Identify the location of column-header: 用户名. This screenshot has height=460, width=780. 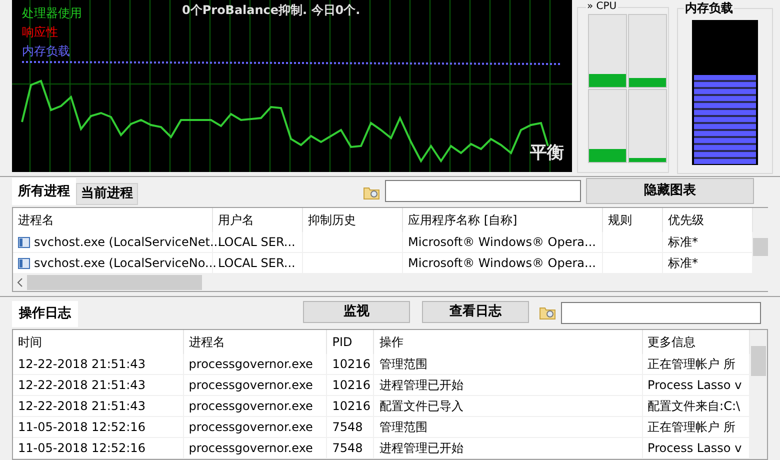
(258, 220).